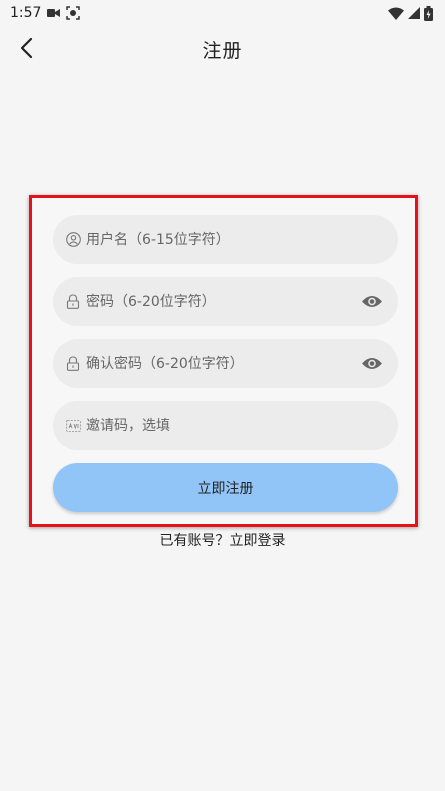 This screenshot has width=445, height=791. Describe the element at coordinates (54, 13) in the screenshot. I see `video-camera-icon` at that location.